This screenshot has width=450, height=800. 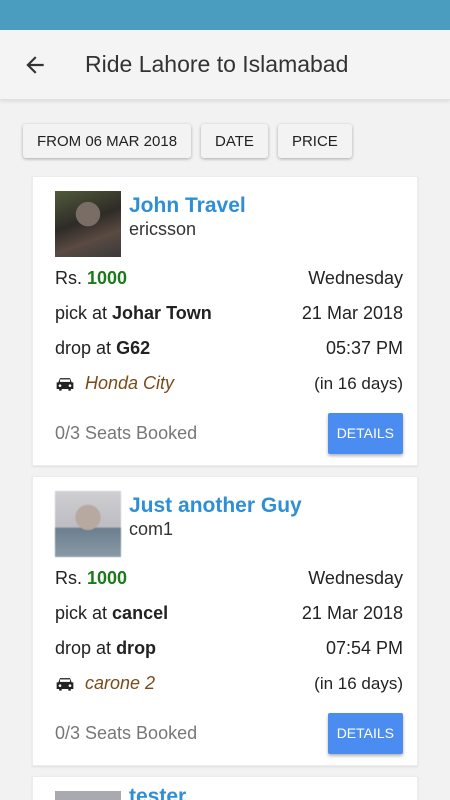 I want to click on ride-time: 07:54 PM, so click(x=364, y=648).